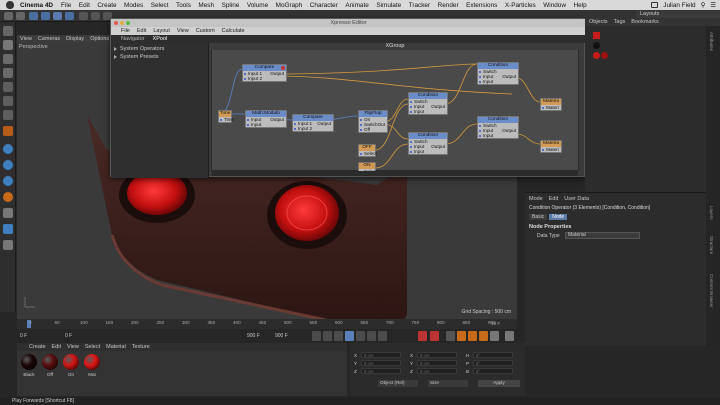 This screenshot has width=720, height=405. Describe the element at coordinates (8, 165) in the screenshot. I see `sculpt-icon` at that location.